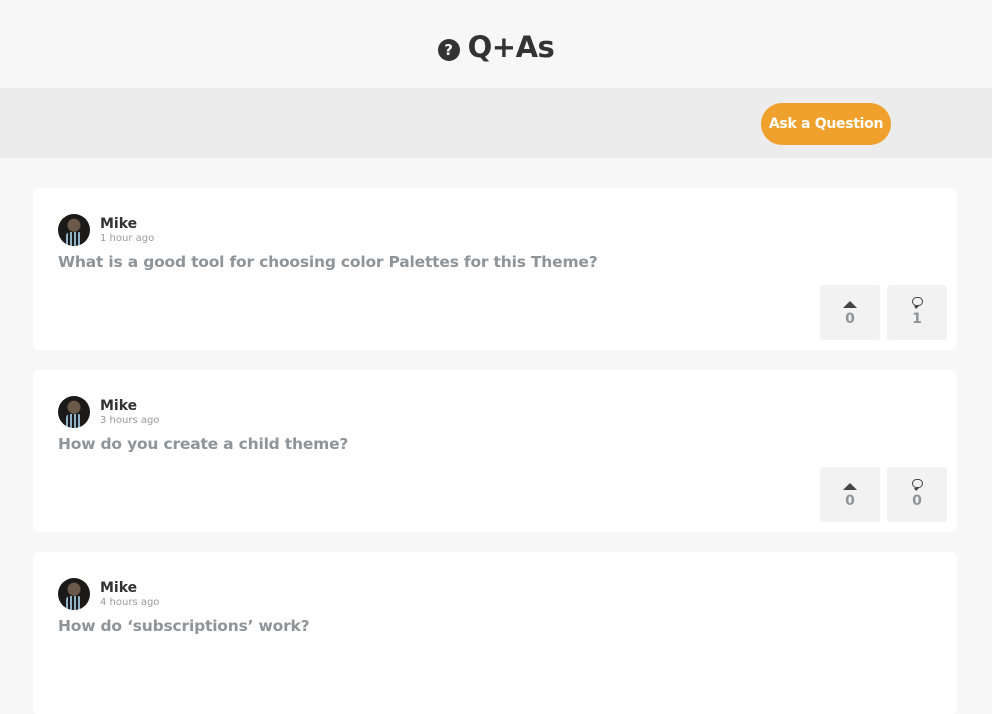 This screenshot has width=992, height=714. Describe the element at coordinates (130, 602) in the screenshot. I see `post-time: 4 hours ago` at that location.